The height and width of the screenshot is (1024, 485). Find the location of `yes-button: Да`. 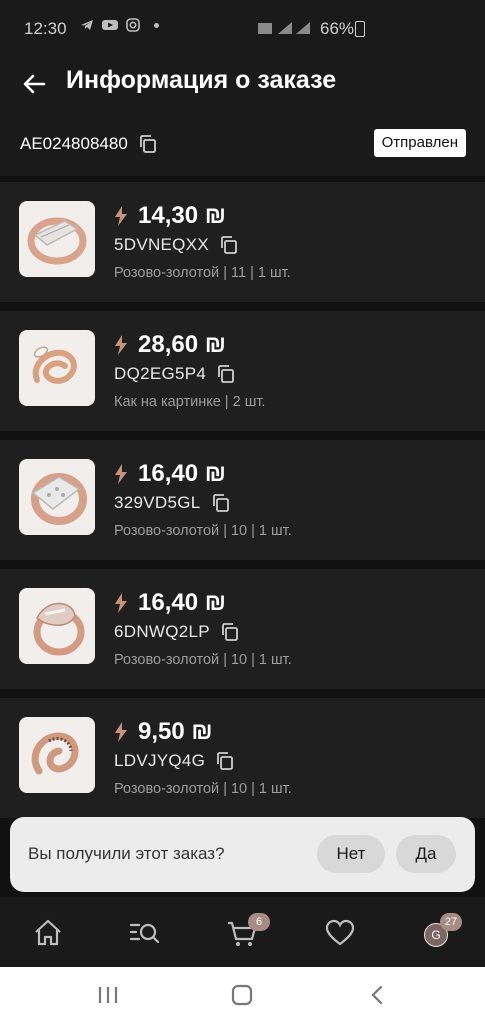

yes-button: Да is located at coordinates (426, 854).